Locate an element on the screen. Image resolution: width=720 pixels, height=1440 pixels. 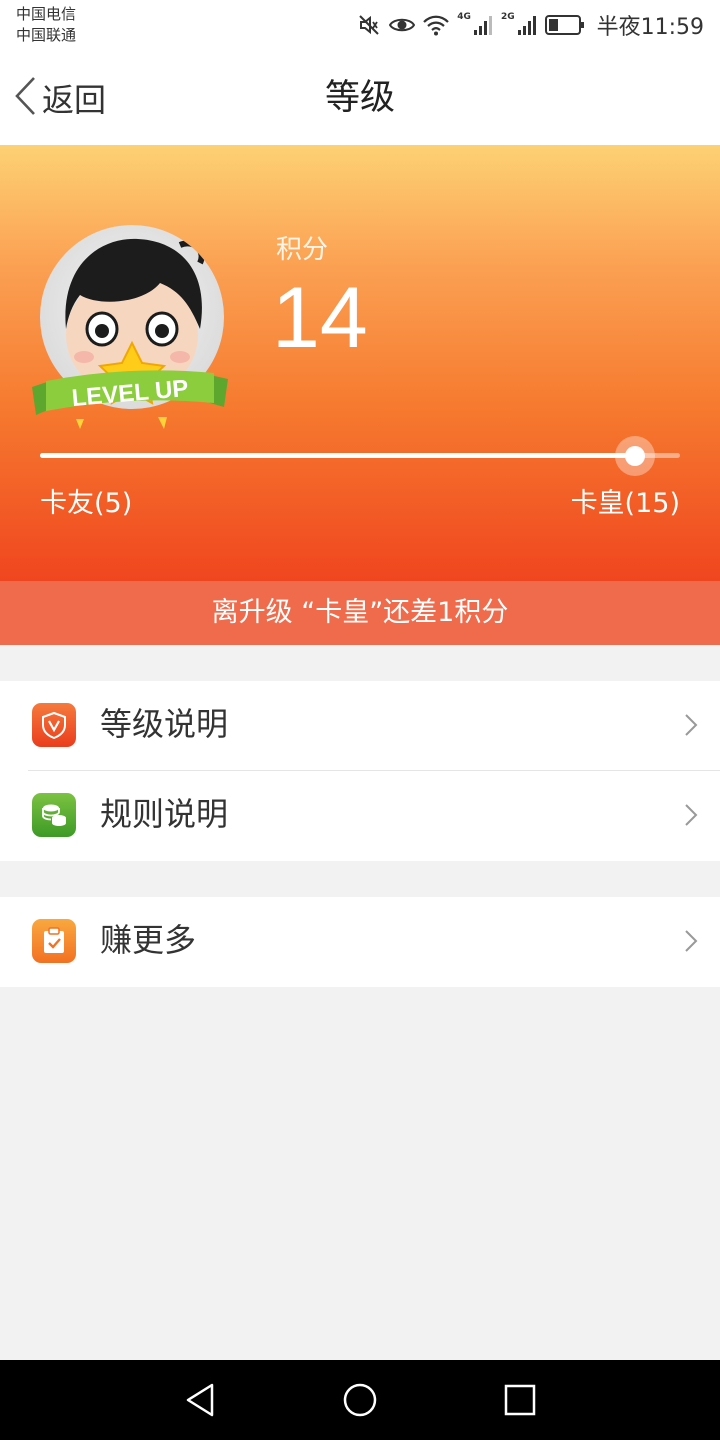
network-1-label: 4G is located at coordinates (464, 17).